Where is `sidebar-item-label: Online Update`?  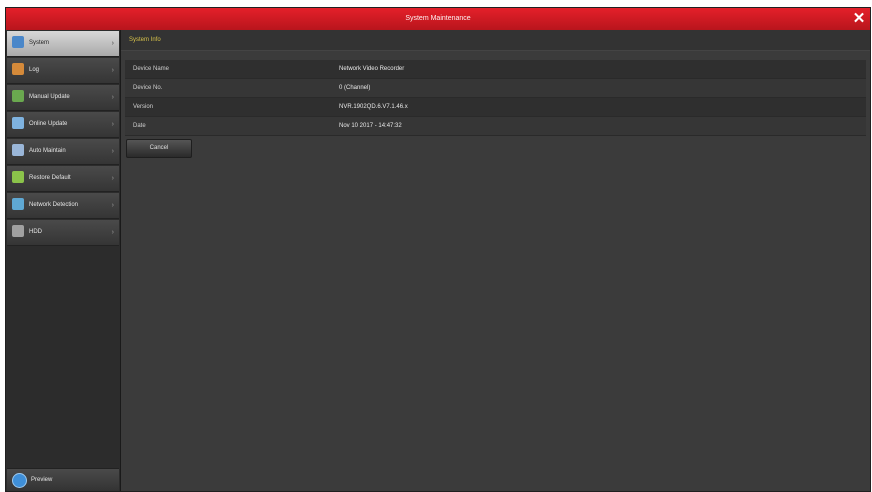
sidebar-item-label: Online Update is located at coordinates (48, 124).